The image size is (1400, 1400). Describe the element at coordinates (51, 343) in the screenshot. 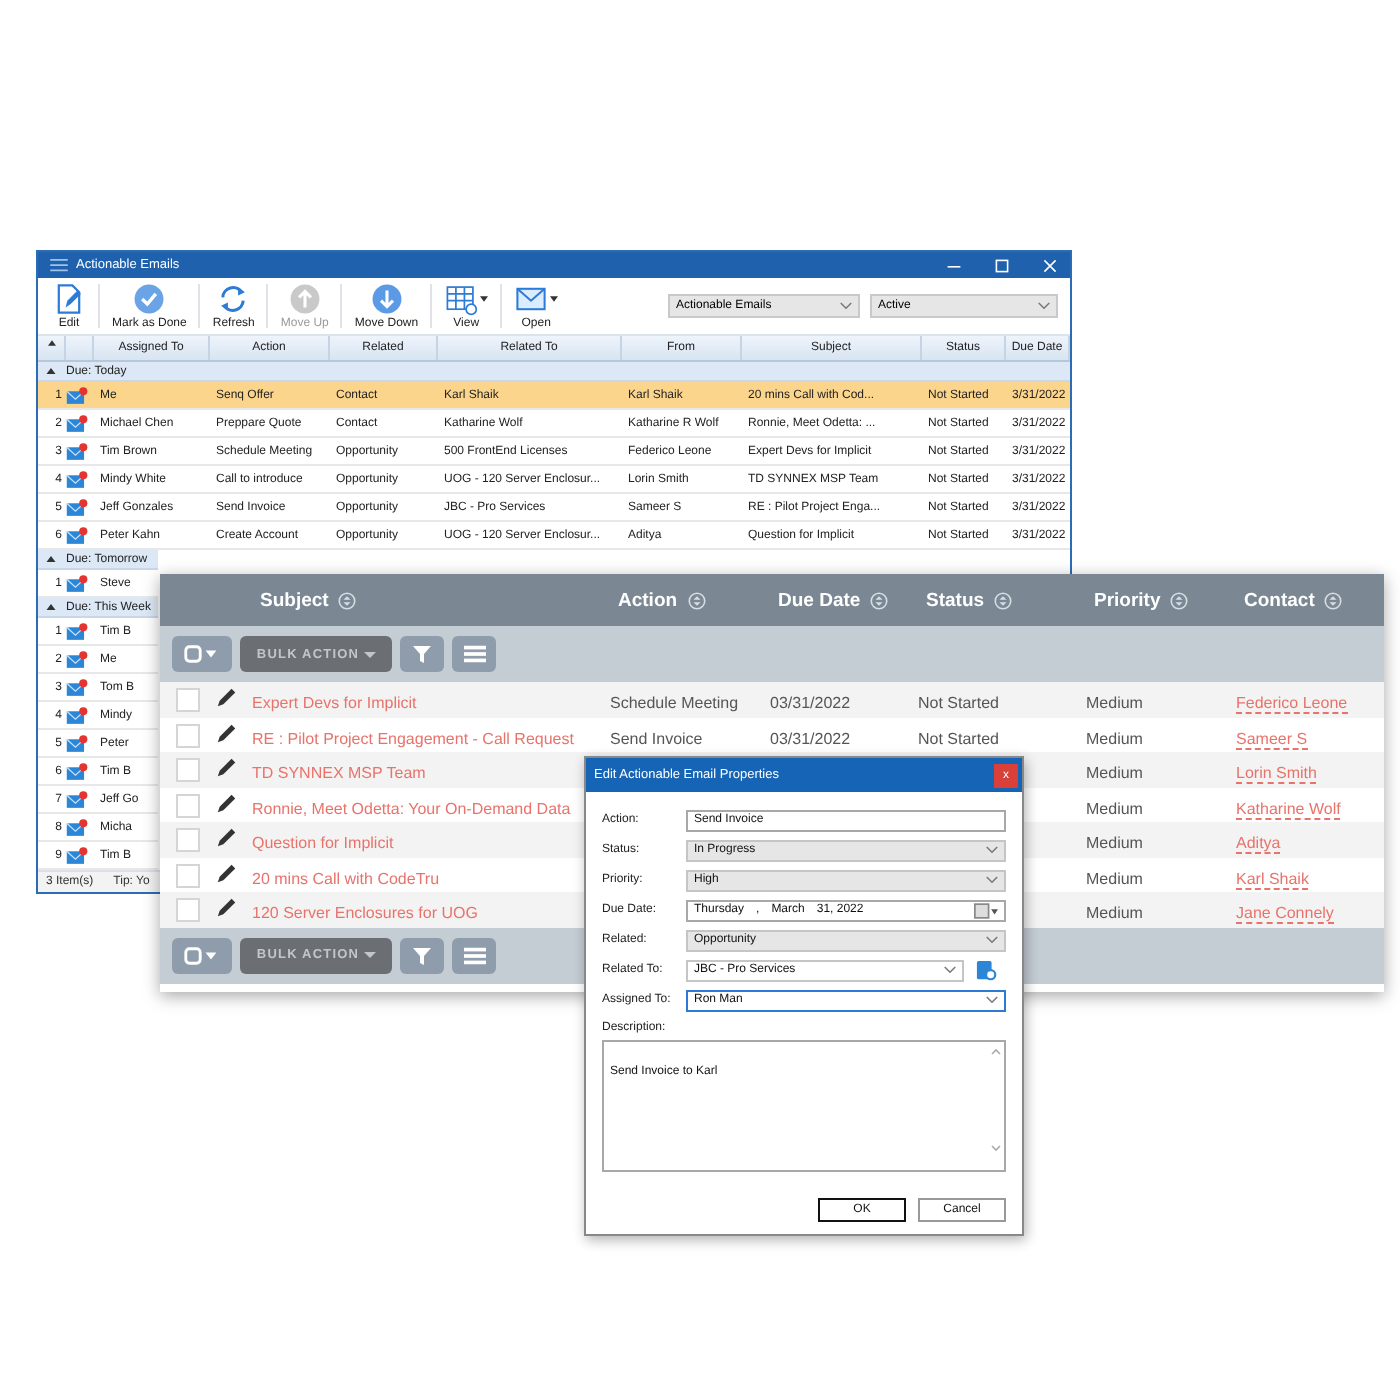

I see `sort-arrow-icon` at that location.